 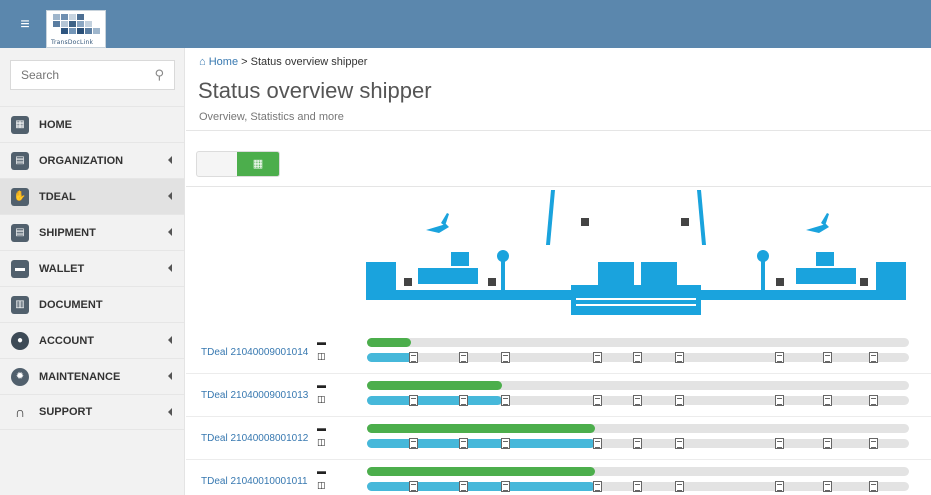 I want to click on sidebar-item-tdeal: ✋ TDEAL, so click(x=92, y=196).